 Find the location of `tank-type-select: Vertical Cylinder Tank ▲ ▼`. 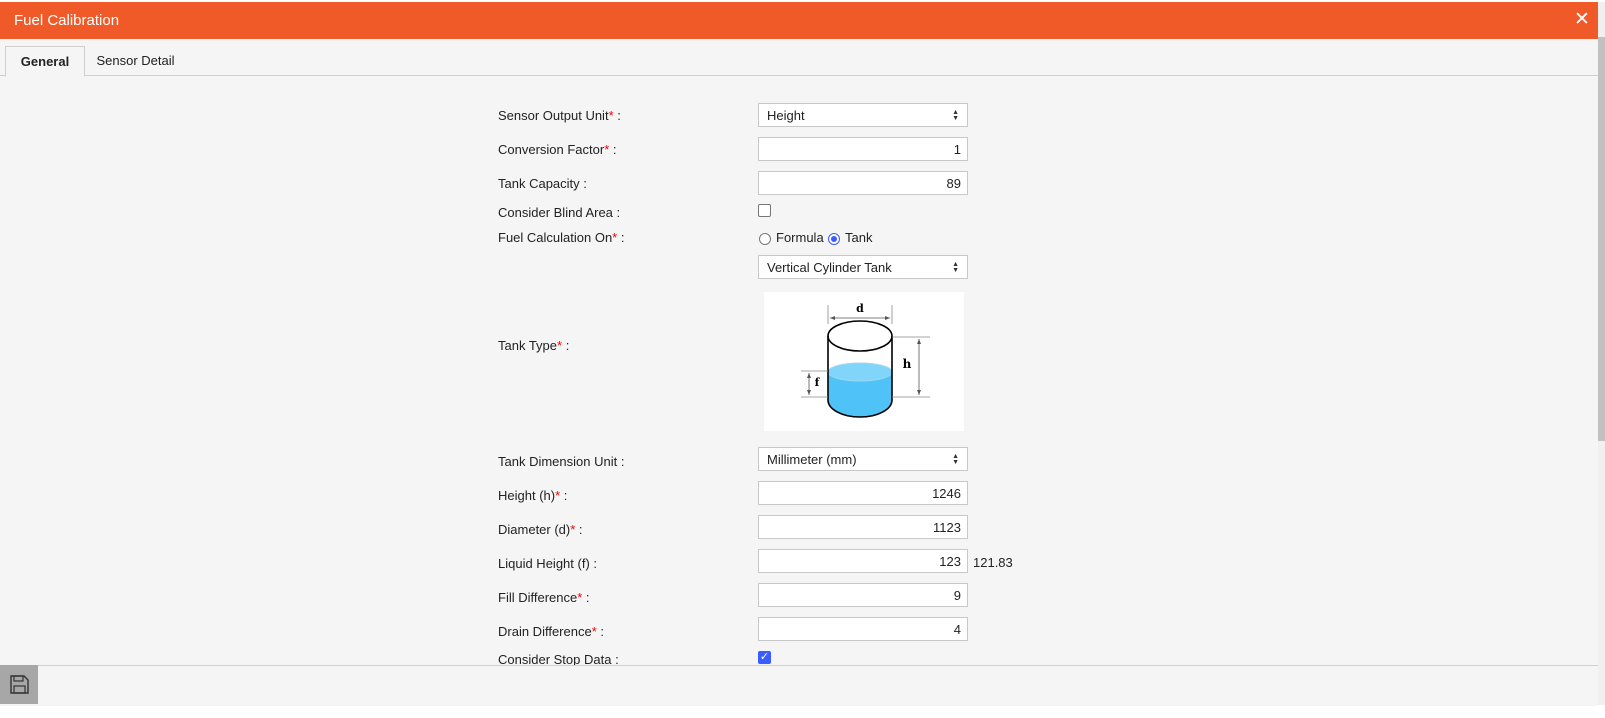

tank-type-select: Vertical Cylinder Tank ▲ ▼ is located at coordinates (863, 267).